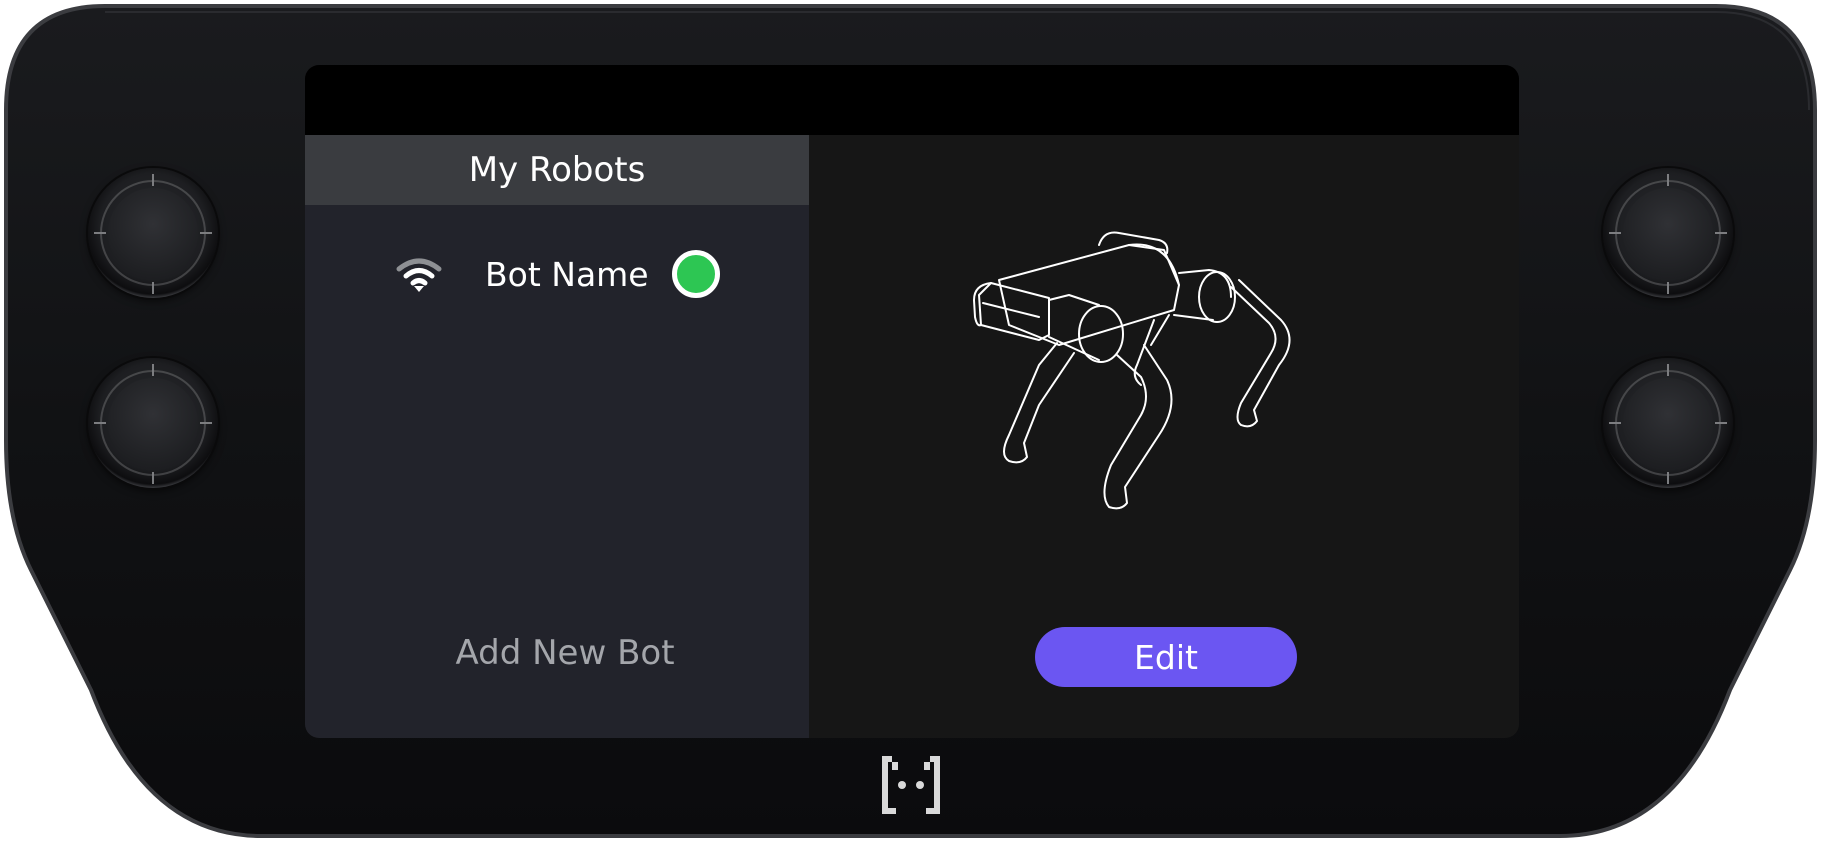 The width and height of the screenshot is (1821, 842). What do you see at coordinates (1132, 370) in the screenshot?
I see `robot-dog-illustration` at bounding box center [1132, 370].